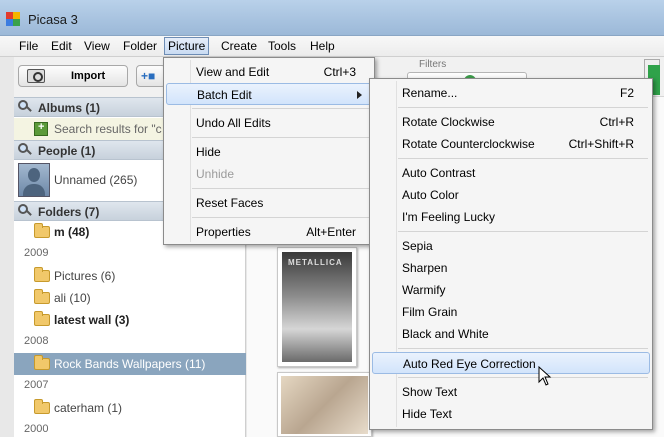 This screenshot has height=437, width=664. Describe the element at coordinates (430, 195) in the screenshot. I see `menu-item-label: Auto Color` at that location.